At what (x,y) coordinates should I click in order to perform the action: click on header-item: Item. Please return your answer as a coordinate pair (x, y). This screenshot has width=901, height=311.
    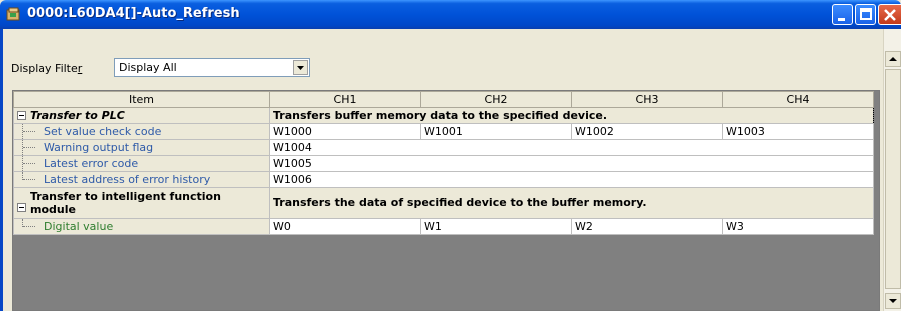
    Looking at the image, I should click on (141, 99).